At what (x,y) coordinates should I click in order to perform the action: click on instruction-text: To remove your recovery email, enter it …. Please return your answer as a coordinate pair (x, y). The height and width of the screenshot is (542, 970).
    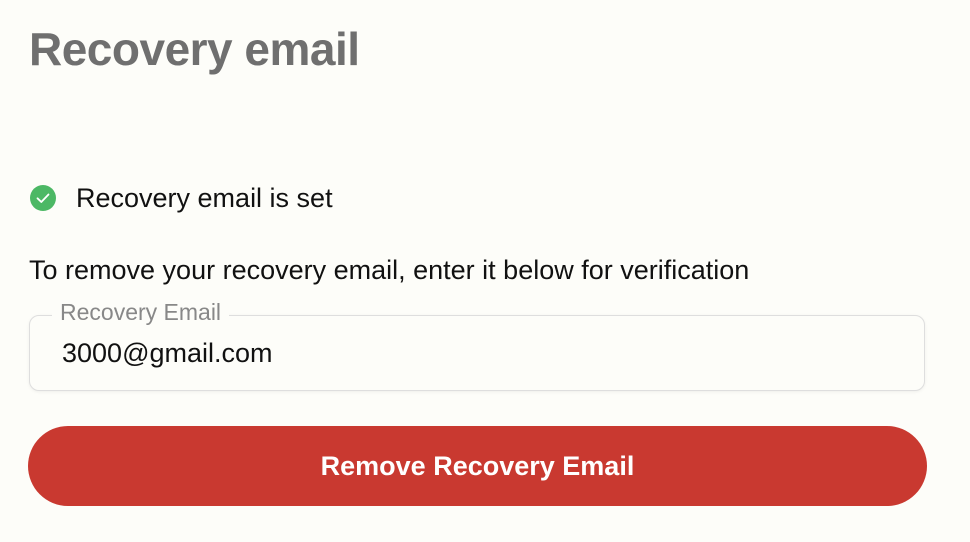
    Looking at the image, I should click on (389, 270).